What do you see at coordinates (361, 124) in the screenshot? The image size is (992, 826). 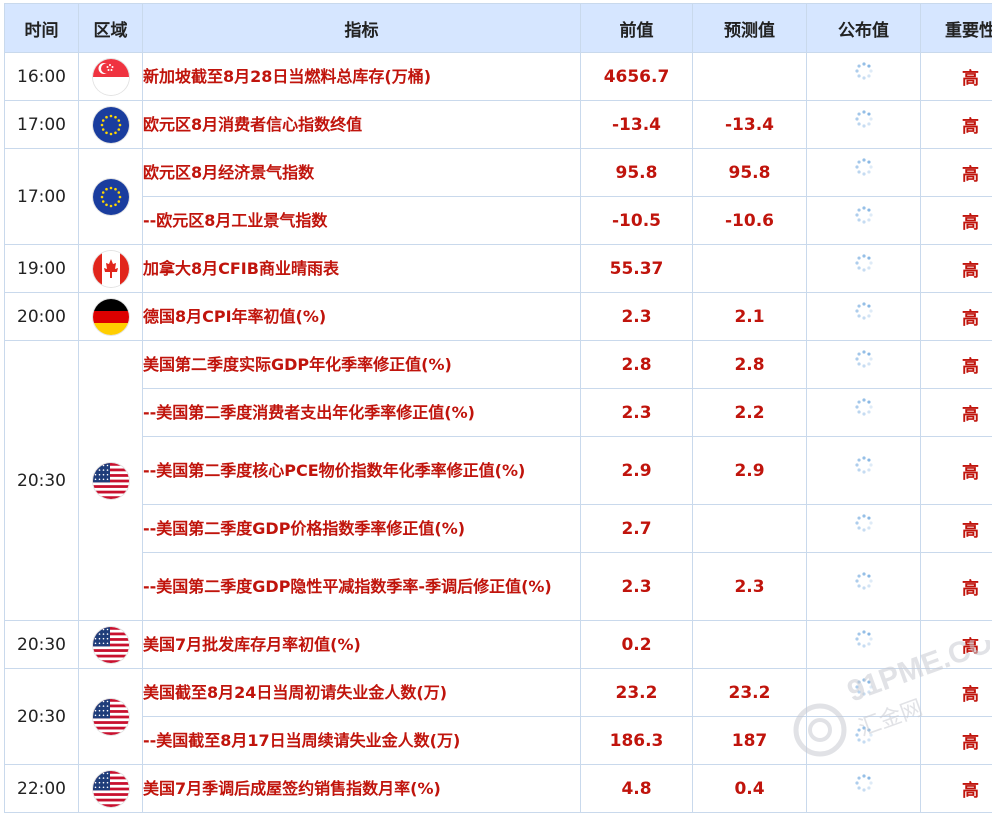 I see `indicator-name: 欧元区8月消费者信心指数终值` at bounding box center [361, 124].